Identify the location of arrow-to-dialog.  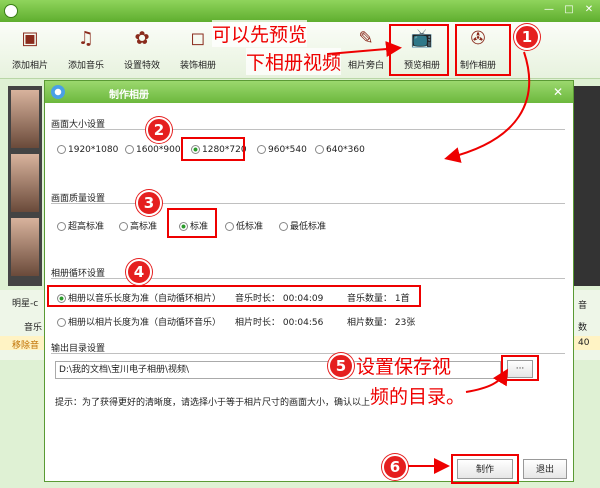
(487, 107).